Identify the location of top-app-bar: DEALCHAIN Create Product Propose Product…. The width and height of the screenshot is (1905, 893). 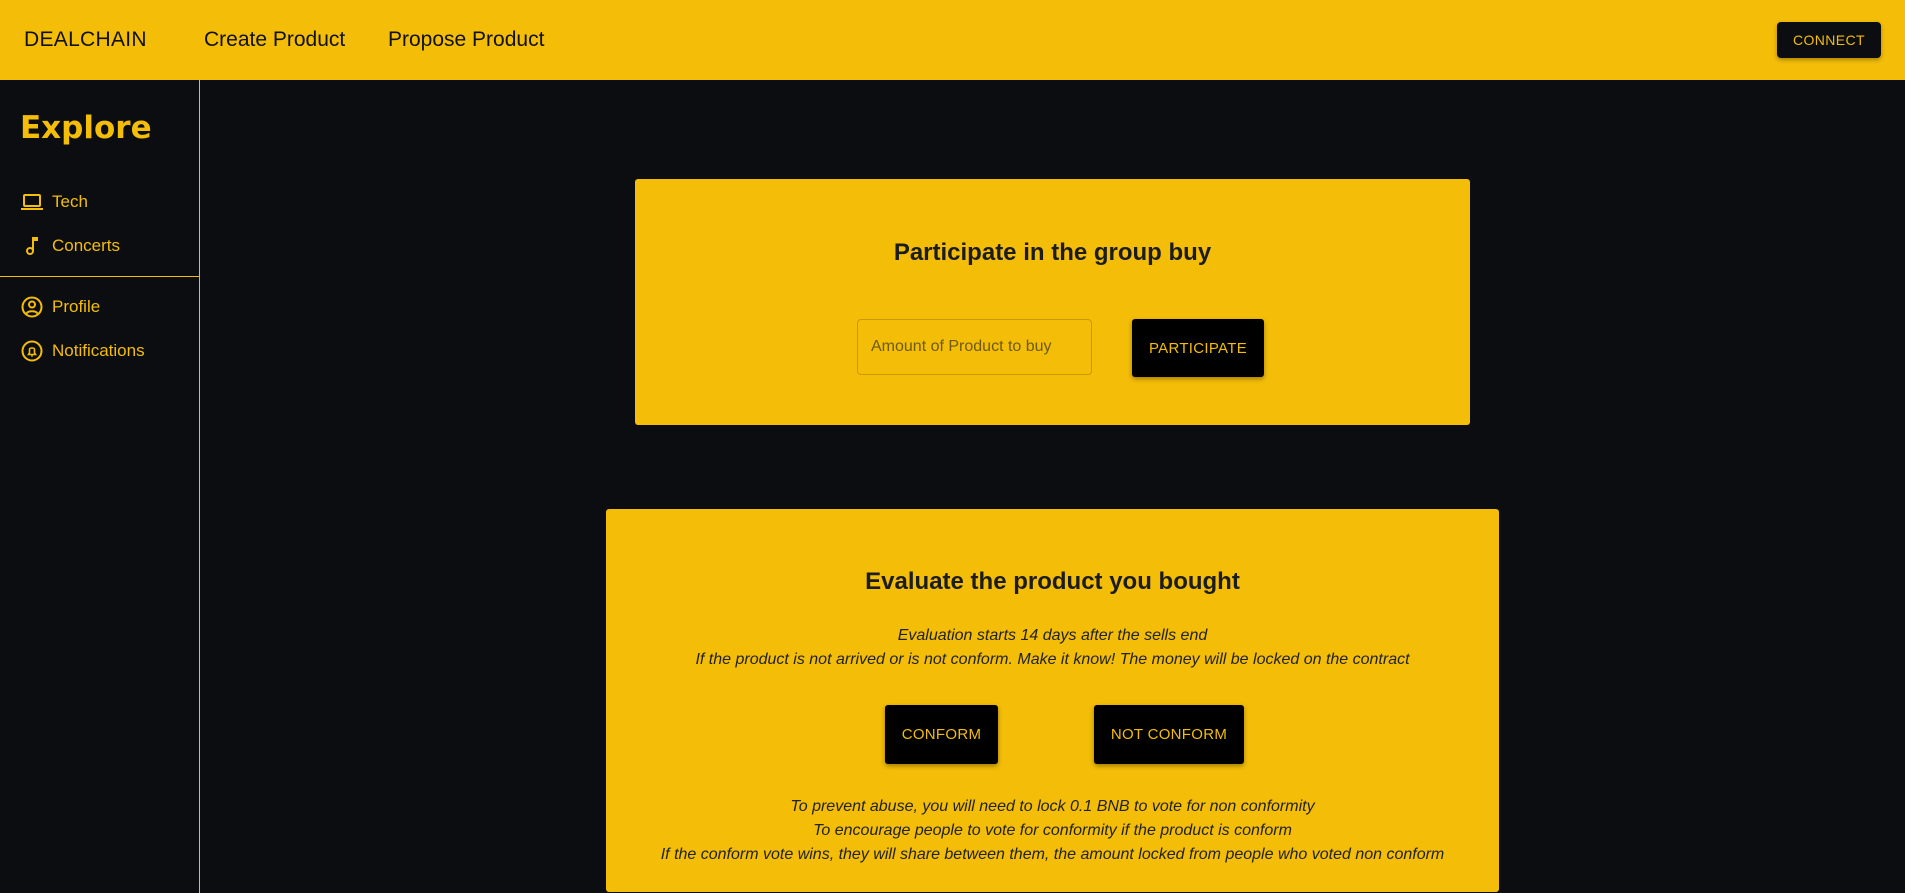
(952, 40).